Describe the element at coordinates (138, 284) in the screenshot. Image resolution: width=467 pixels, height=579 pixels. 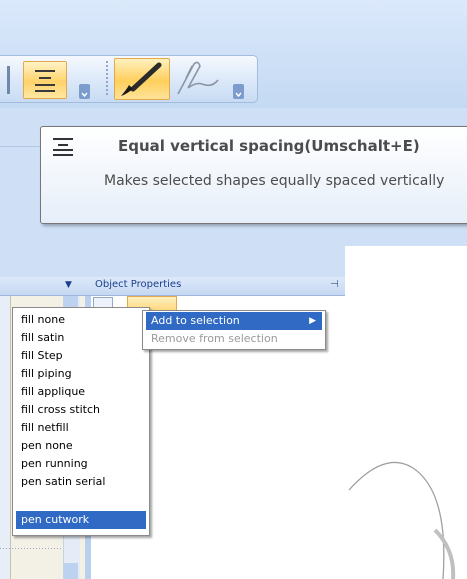
I see `object-properties-title: Object Properties` at that location.